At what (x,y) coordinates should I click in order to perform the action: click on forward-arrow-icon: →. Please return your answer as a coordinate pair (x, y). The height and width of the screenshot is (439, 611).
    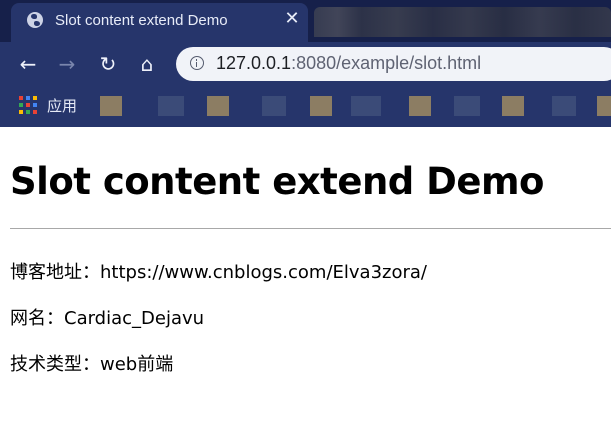
    Looking at the image, I should click on (67, 64).